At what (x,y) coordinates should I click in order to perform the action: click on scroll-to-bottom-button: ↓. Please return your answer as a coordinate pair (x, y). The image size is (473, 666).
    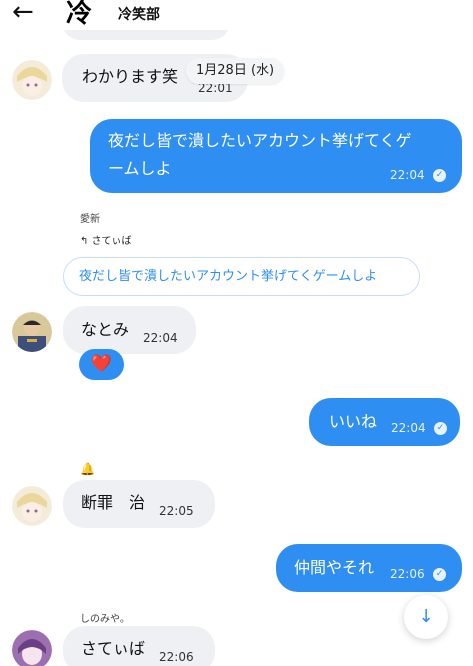
    Looking at the image, I should click on (426, 617).